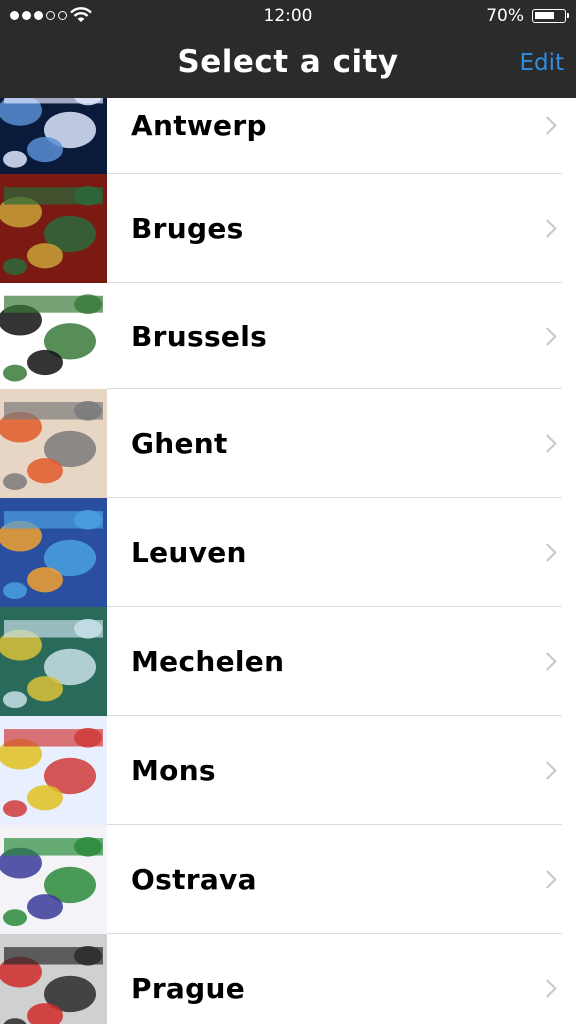 The height and width of the screenshot is (1024, 576). I want to click on city-row-bruges: Bruges, so click(288, 228).